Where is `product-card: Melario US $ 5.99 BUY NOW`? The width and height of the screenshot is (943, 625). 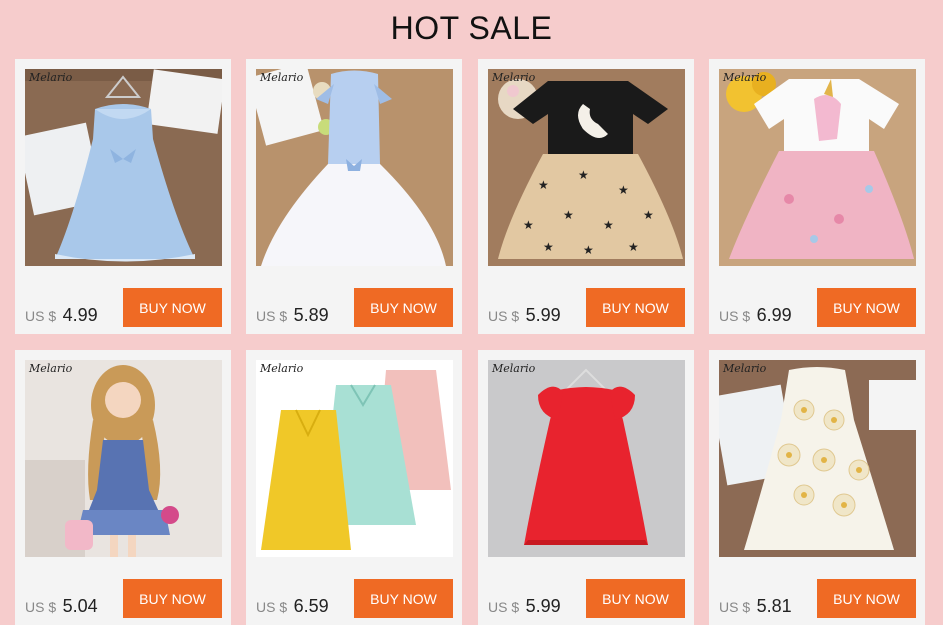
product-card: Melario US $ 5.99 BUY NOW is located at coordinates (586, 487).